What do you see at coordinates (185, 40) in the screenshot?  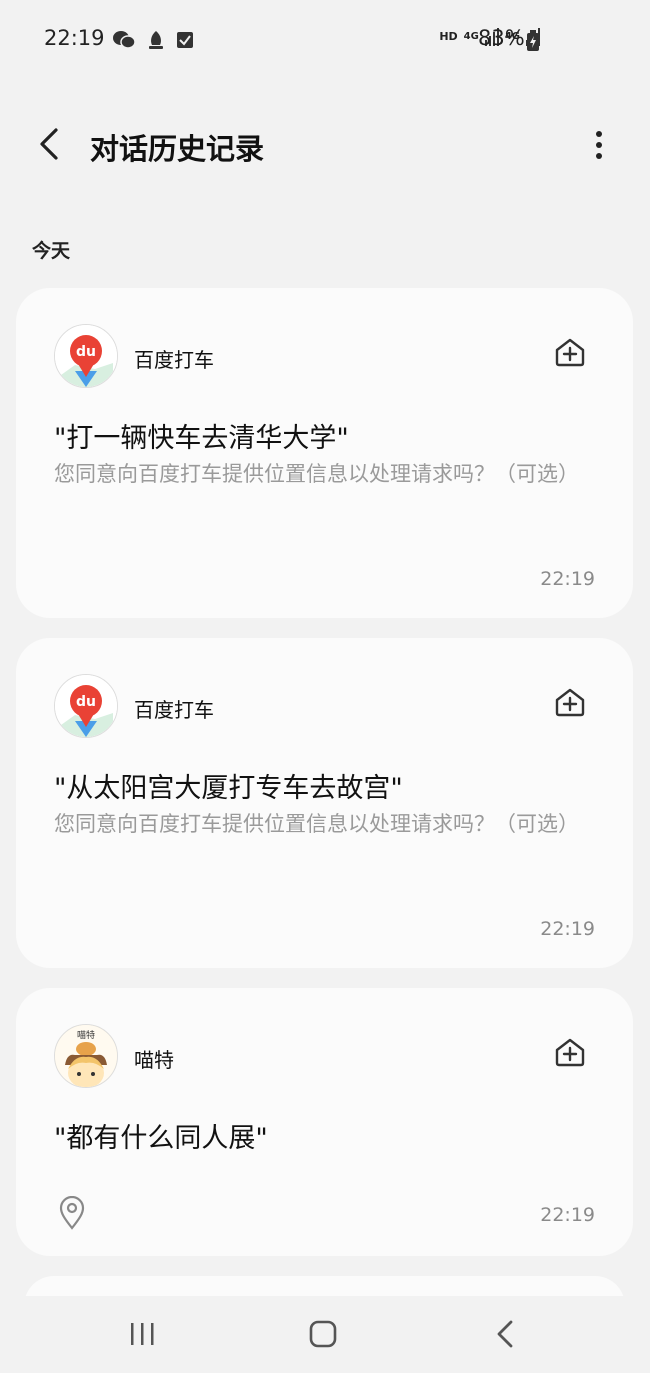 I see `checkbox-icon` at bounding box center [185, 40].